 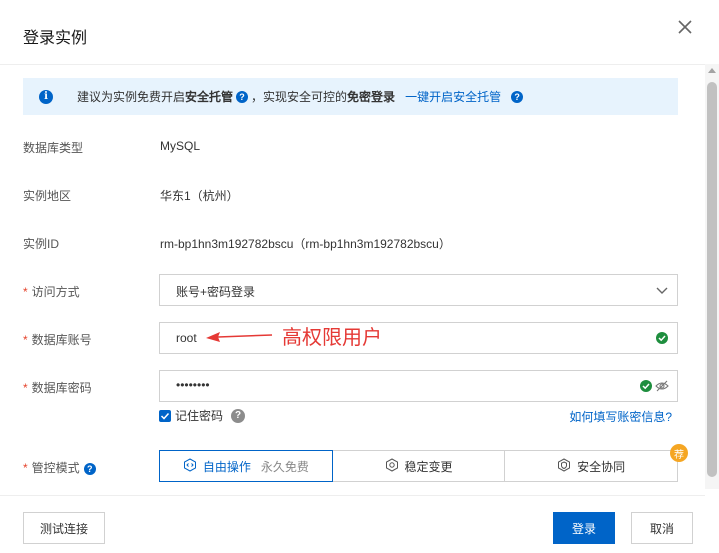 What do you see at coordinates (428, 466) in the screenshot?
I see `mode-stable-label: 稳定变更` at bounding box center [428, 466].